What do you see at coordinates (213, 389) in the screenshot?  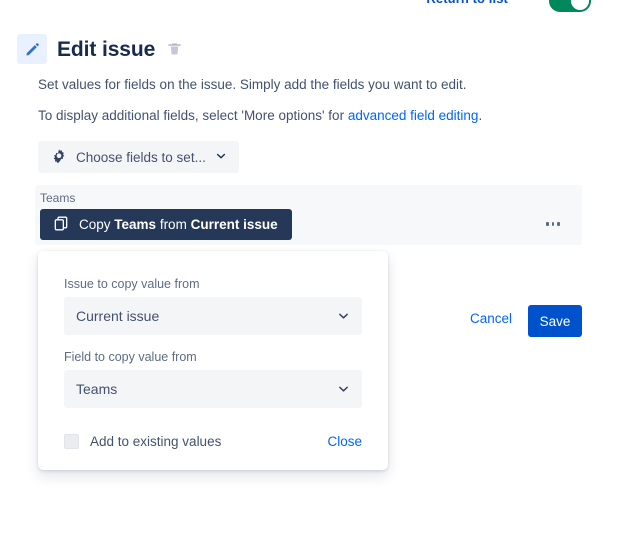 I see `field-source-select: Teams` at bounding box center [213, 389].